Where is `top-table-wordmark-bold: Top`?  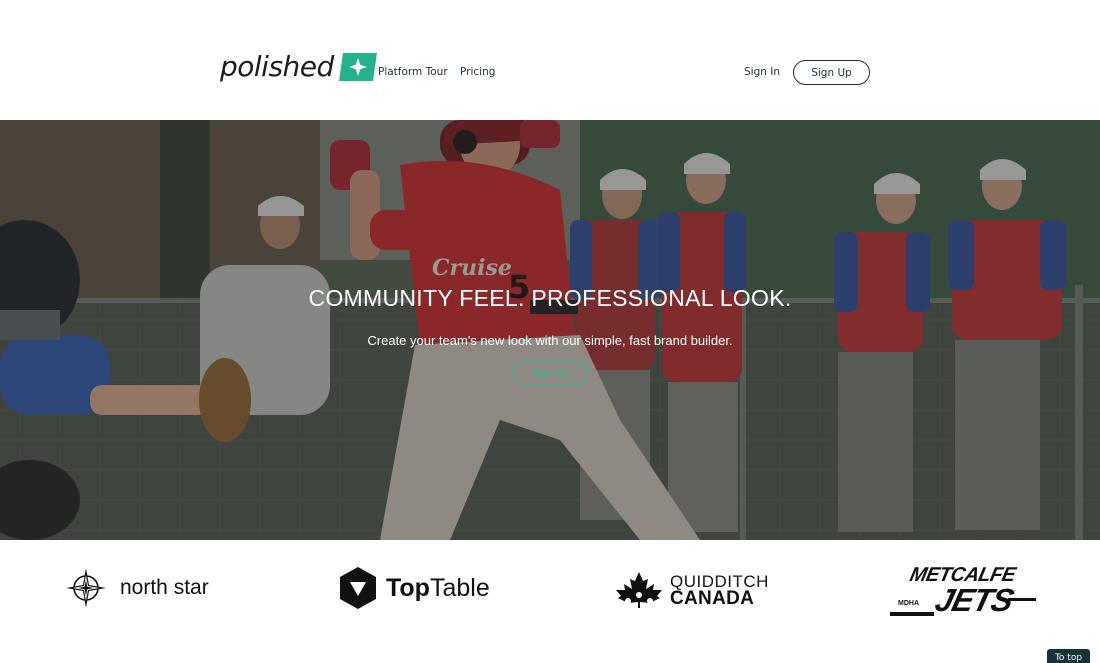
top-table-wordmark-bold: Top is located at coordinates (408, 587).